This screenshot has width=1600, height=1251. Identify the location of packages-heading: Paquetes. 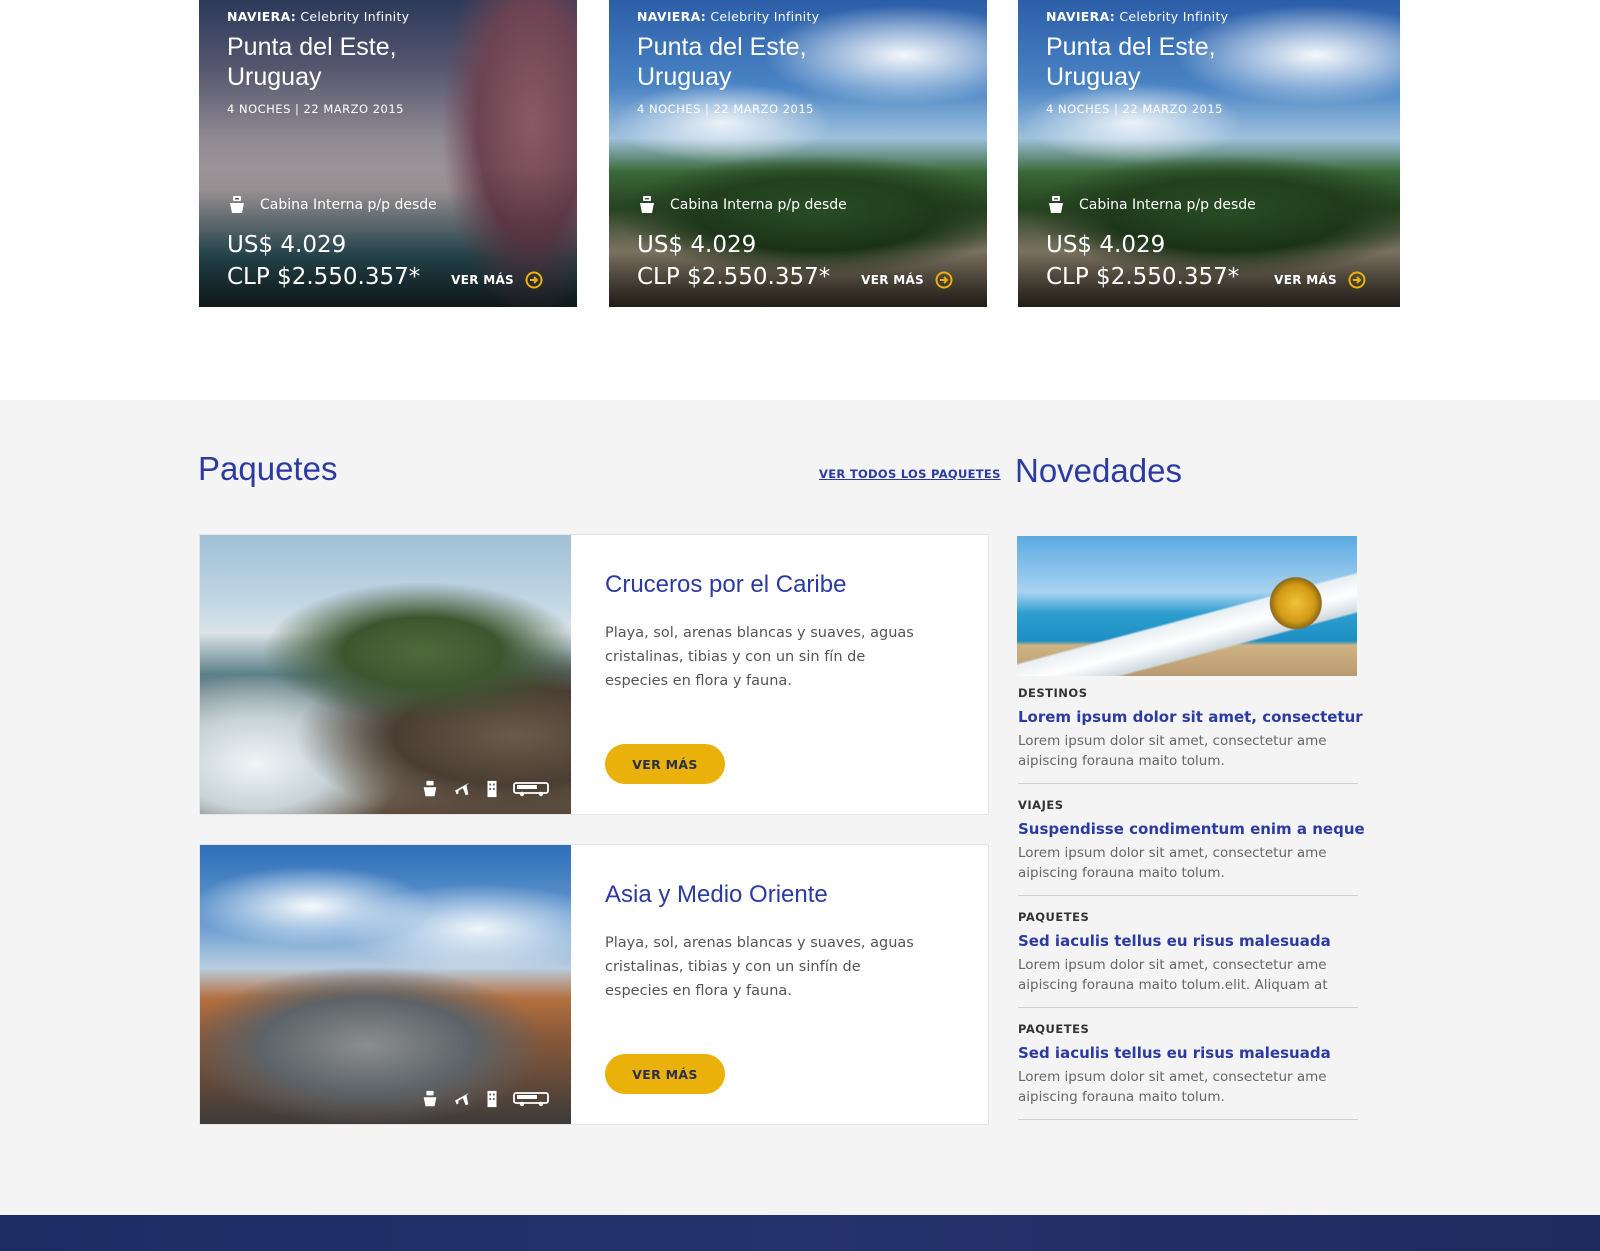
(268, 468).